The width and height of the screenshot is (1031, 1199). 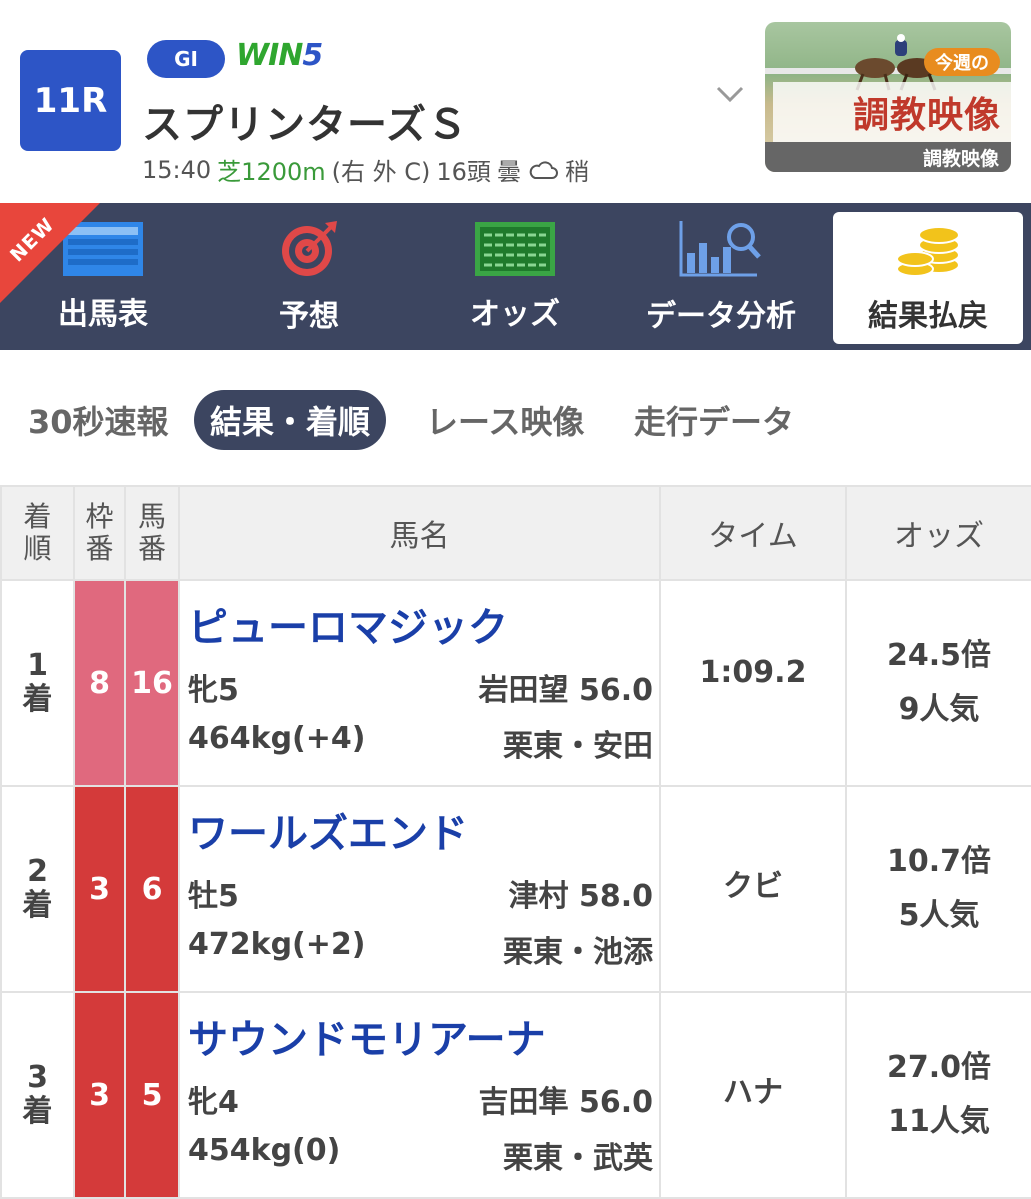 What do you see at coordinates (213, 1102) in the screenshot?
I see `sex-age: 牝4` at bounding box center [213, 1102].